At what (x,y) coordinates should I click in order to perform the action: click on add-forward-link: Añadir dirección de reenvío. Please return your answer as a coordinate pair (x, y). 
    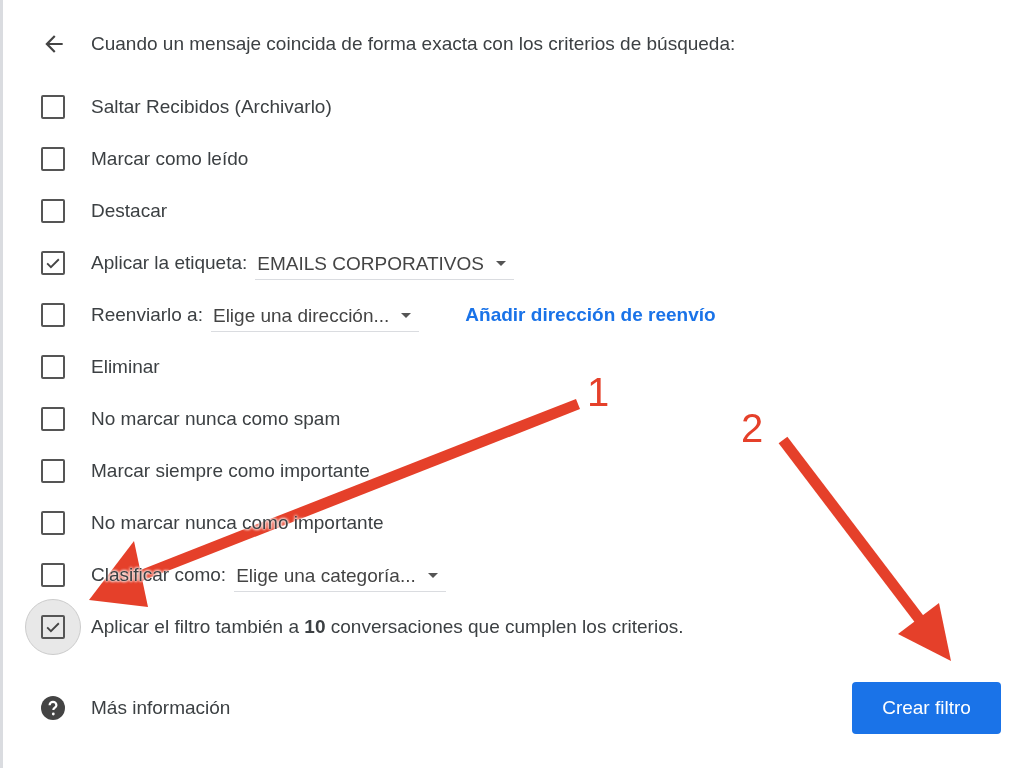
    Looking at the image, I should click on (590, 315).